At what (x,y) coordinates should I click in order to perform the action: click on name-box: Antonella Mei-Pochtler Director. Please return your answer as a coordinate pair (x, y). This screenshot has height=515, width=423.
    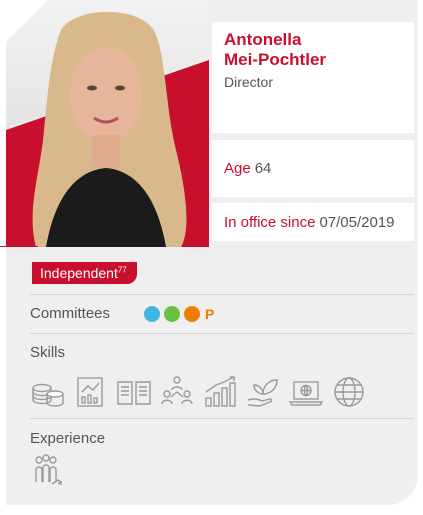
    Looking at the image, I should click on (313, 77).